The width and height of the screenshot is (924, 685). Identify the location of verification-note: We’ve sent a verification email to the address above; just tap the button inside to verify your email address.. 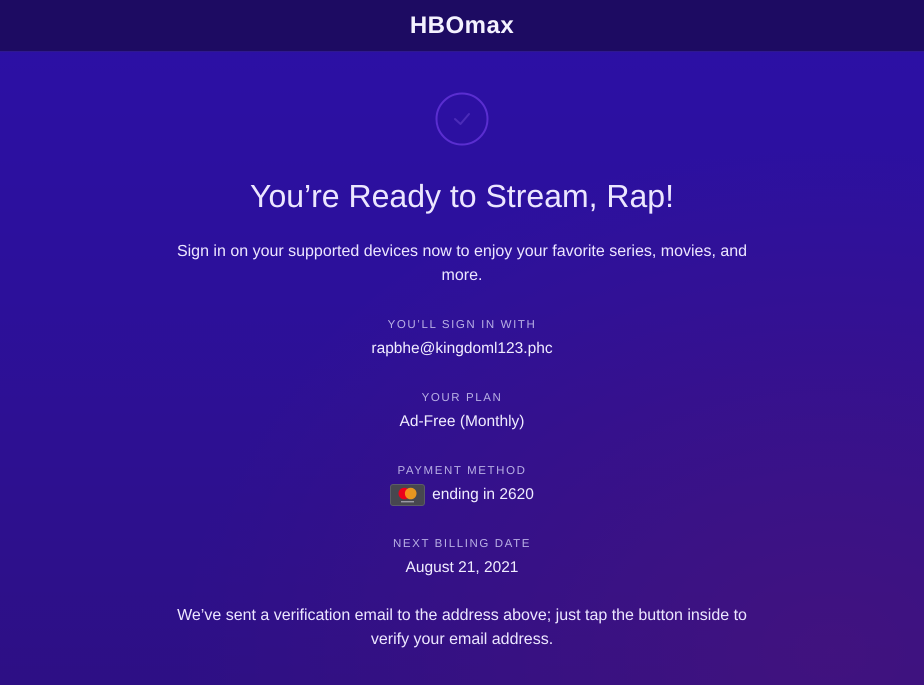
(462, 628).